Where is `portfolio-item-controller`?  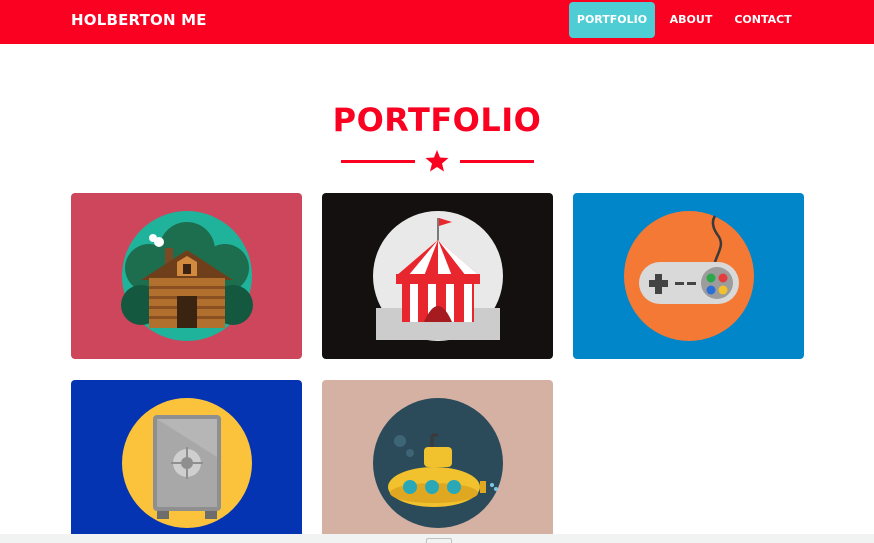
portfolio-item-controller is located at coordinates (688, 276).